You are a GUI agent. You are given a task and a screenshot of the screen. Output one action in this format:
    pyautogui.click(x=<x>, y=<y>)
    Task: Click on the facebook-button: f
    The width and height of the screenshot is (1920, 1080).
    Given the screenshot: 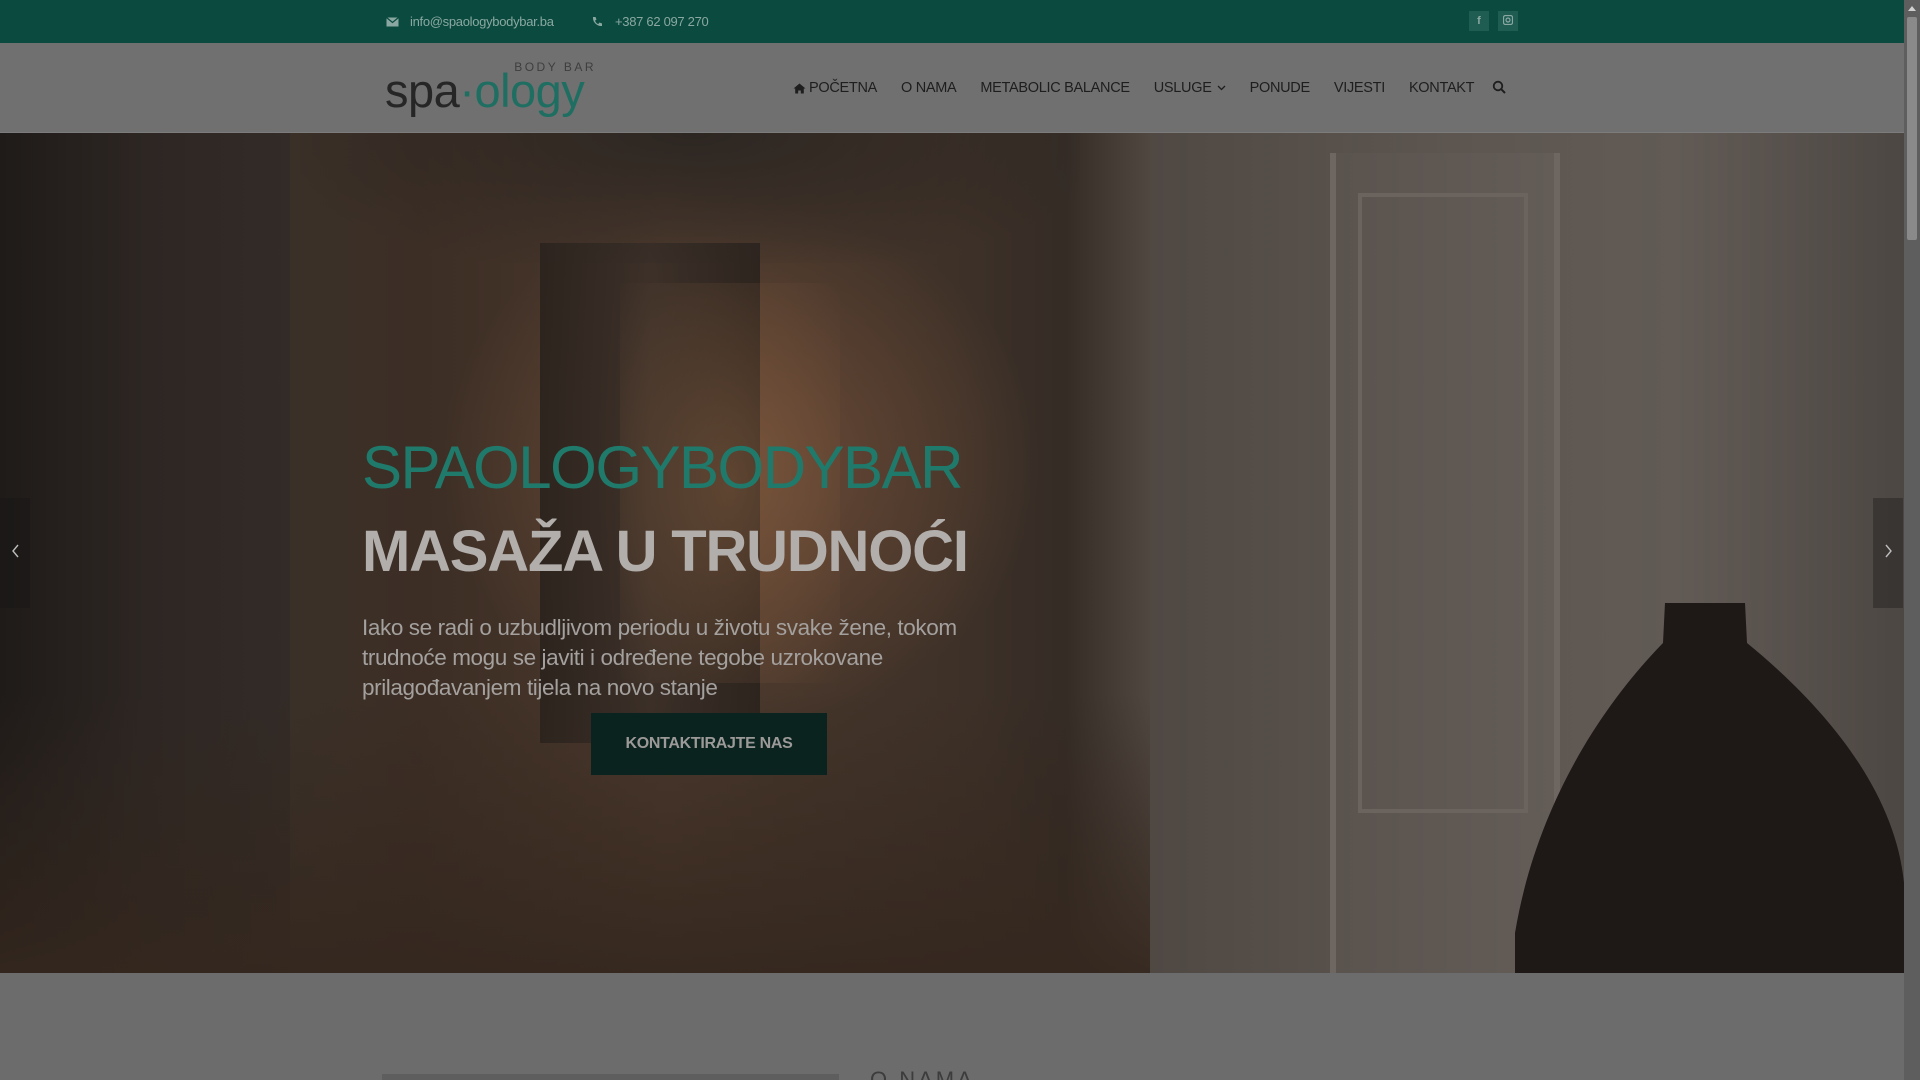 What is the action you would take?
    pyautogui.click(x=1479, y=21)
    